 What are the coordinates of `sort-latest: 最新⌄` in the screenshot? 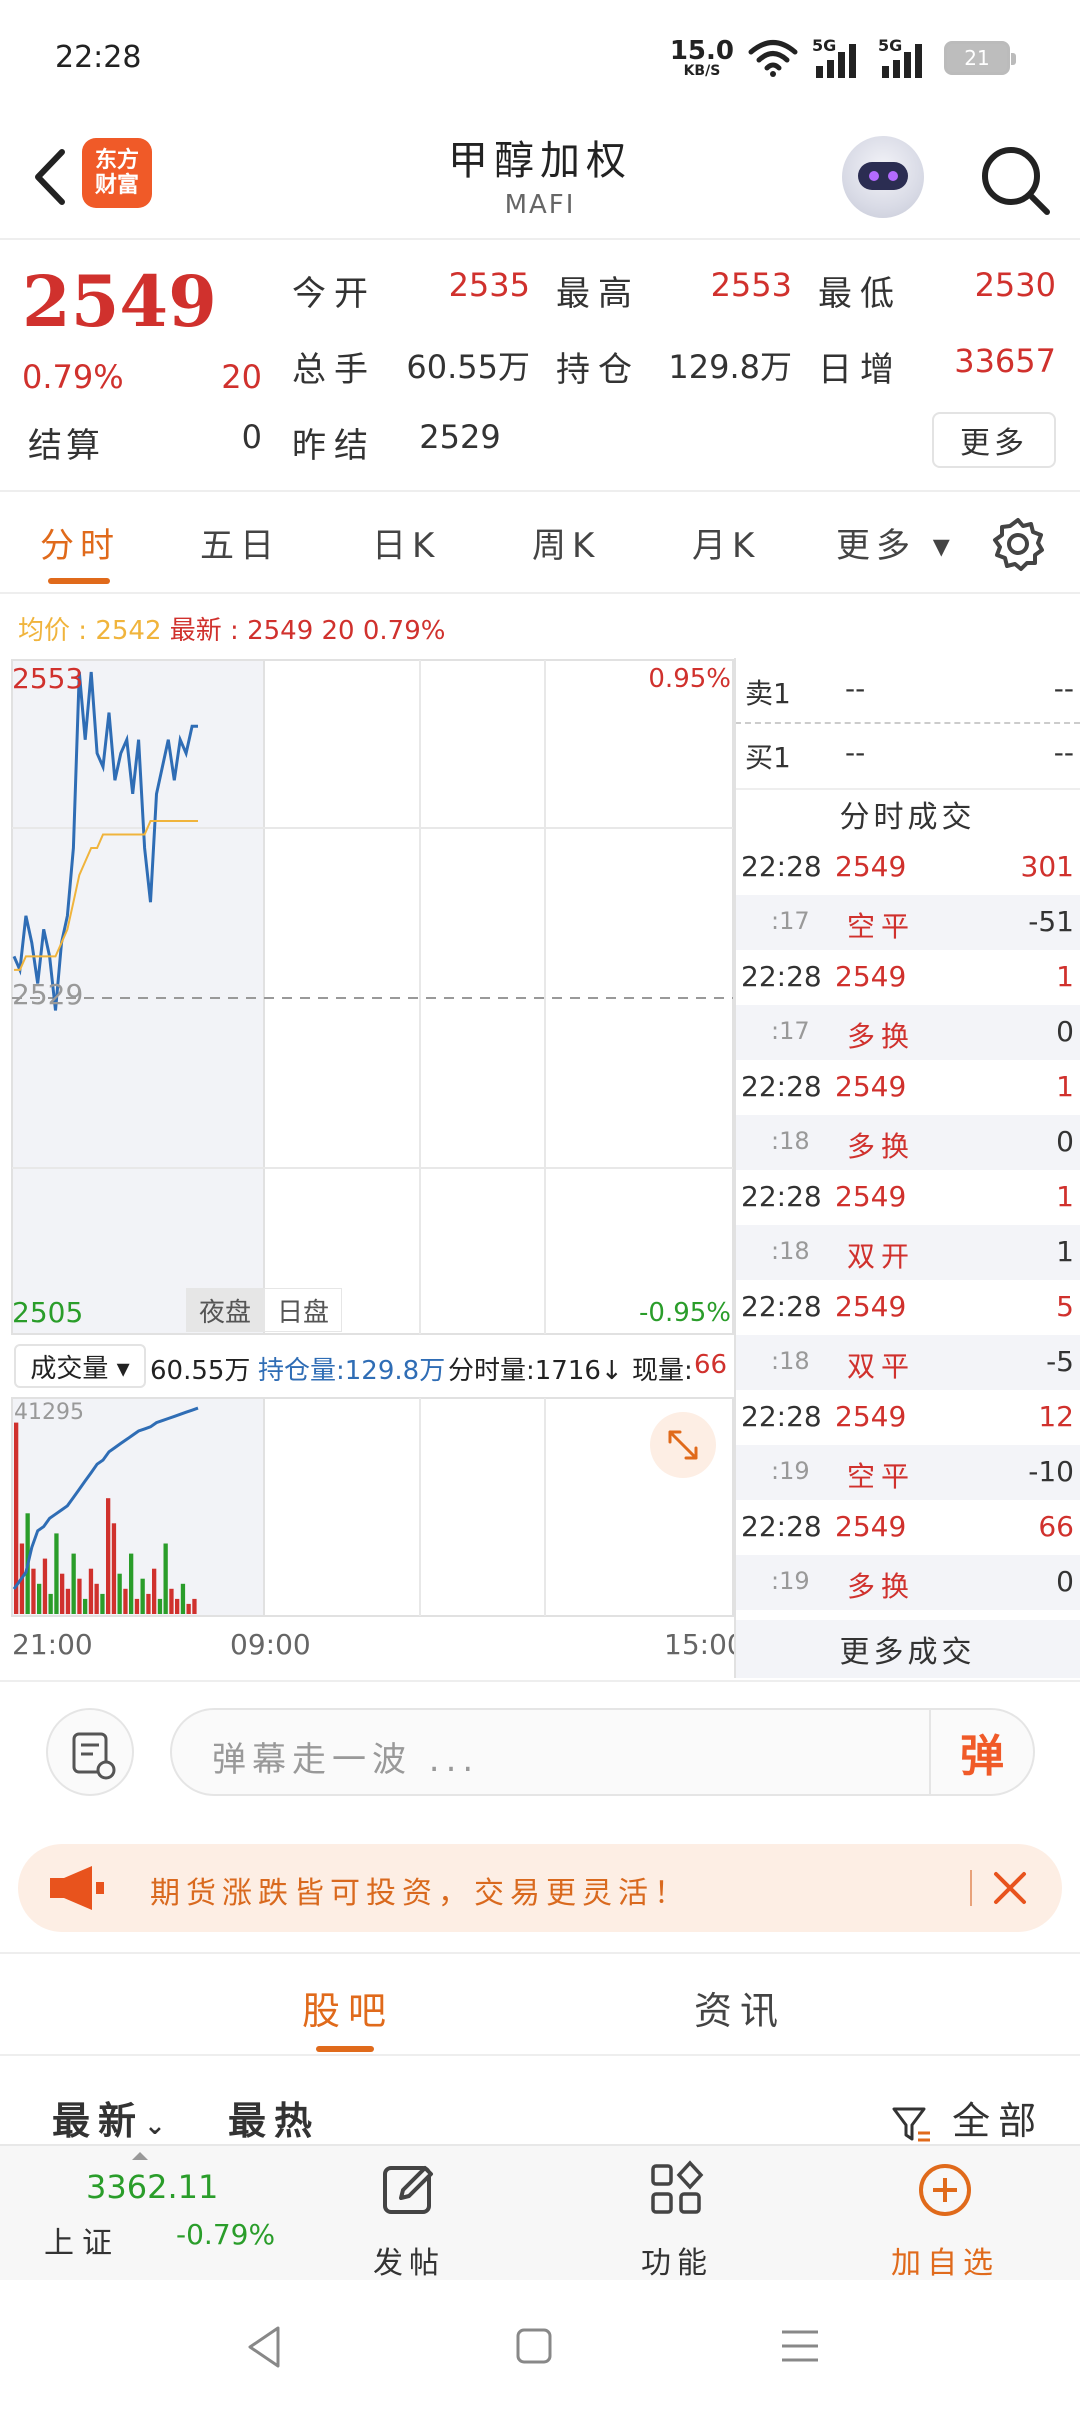 It's located at (113, 2117).